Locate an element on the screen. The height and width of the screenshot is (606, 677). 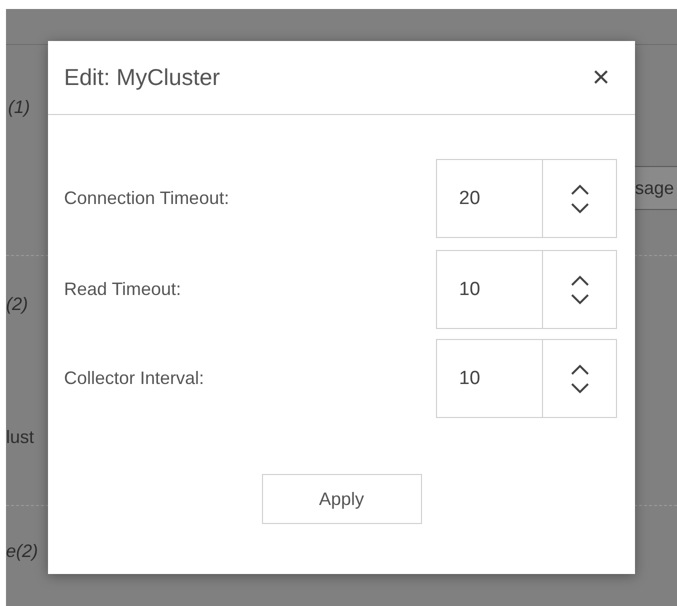
field-label: Read Timeout: is located at coordinates (123, 289).